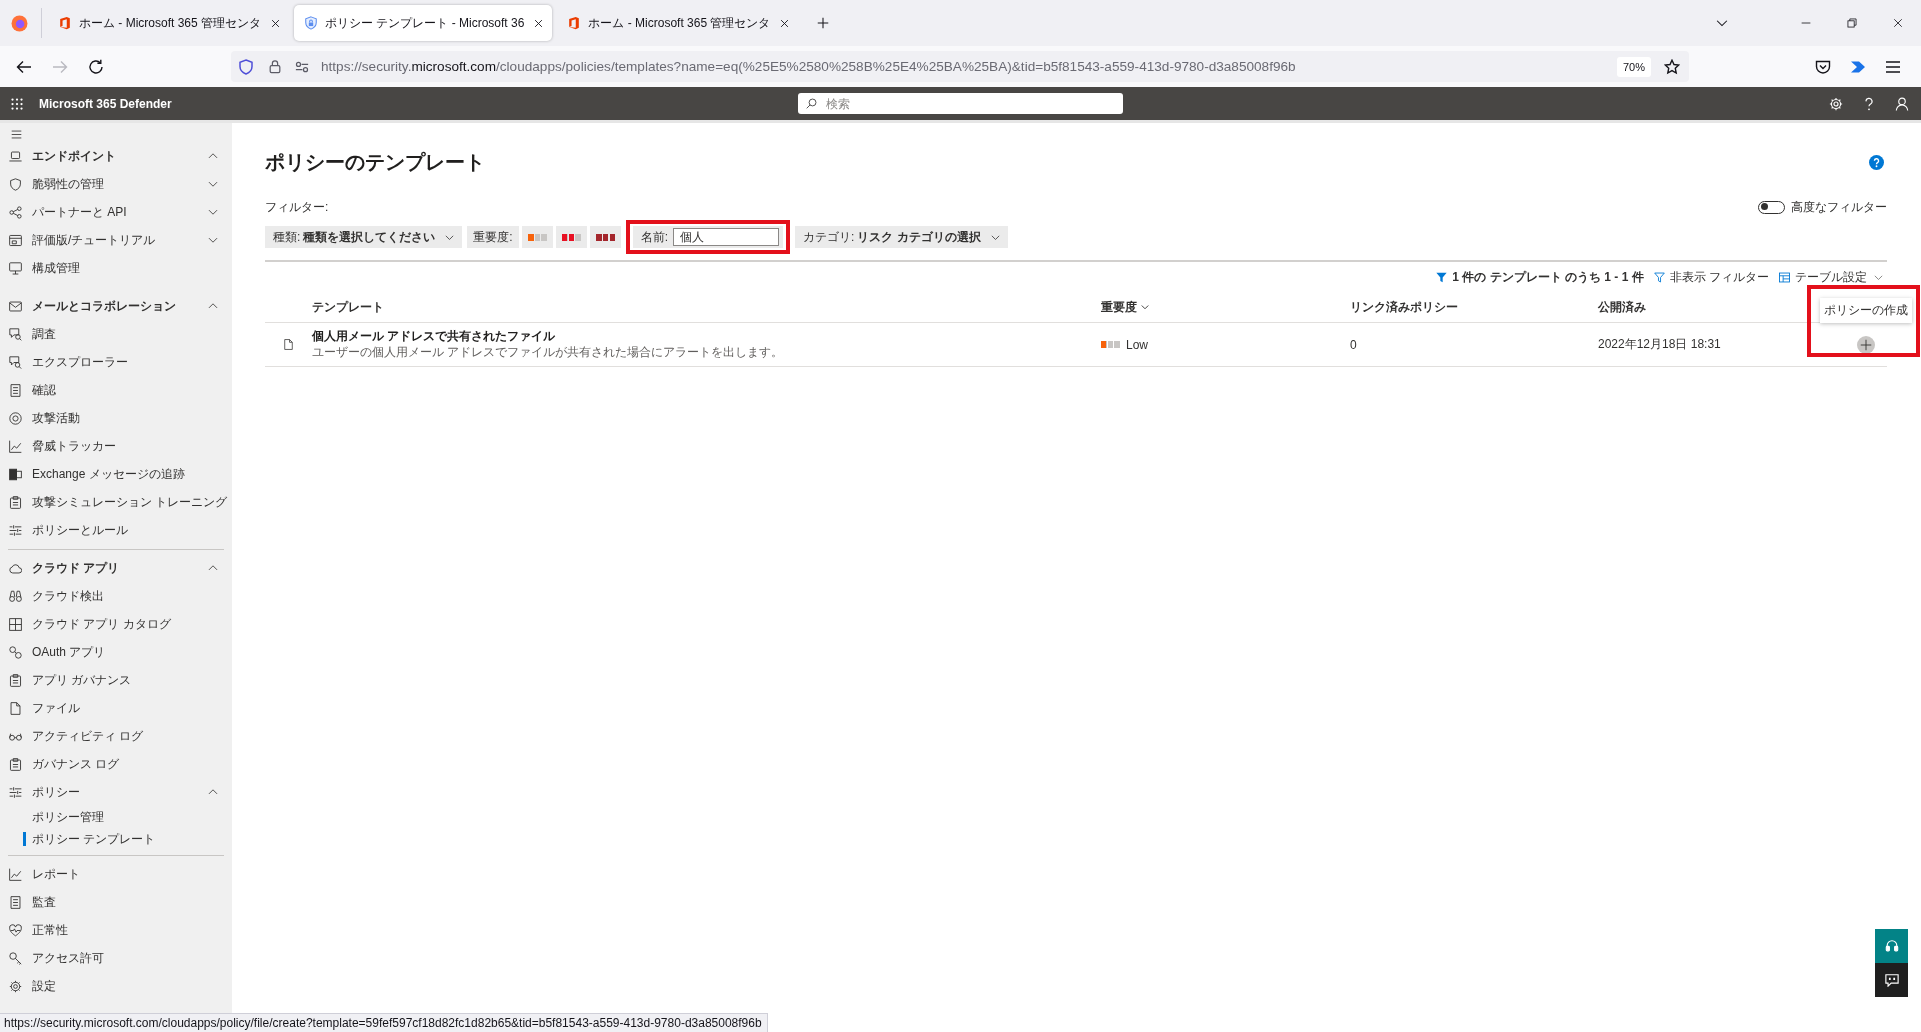  I want to click on name-input: 個人, so click(726, 237).